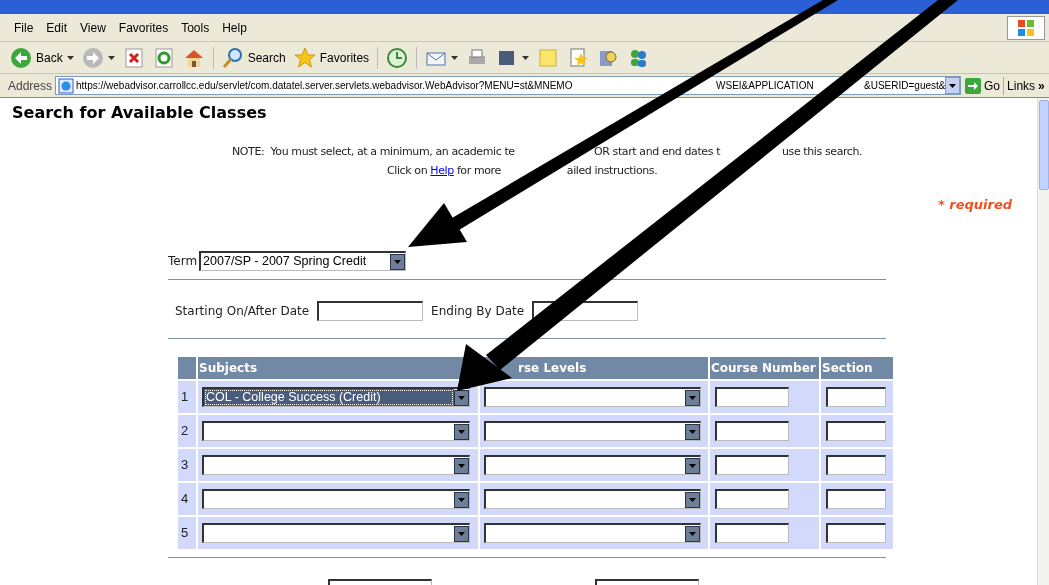 This screenshot has height=585, width=1049. I want to click on page-heading: Search for Available Classes, so click(139, 113).